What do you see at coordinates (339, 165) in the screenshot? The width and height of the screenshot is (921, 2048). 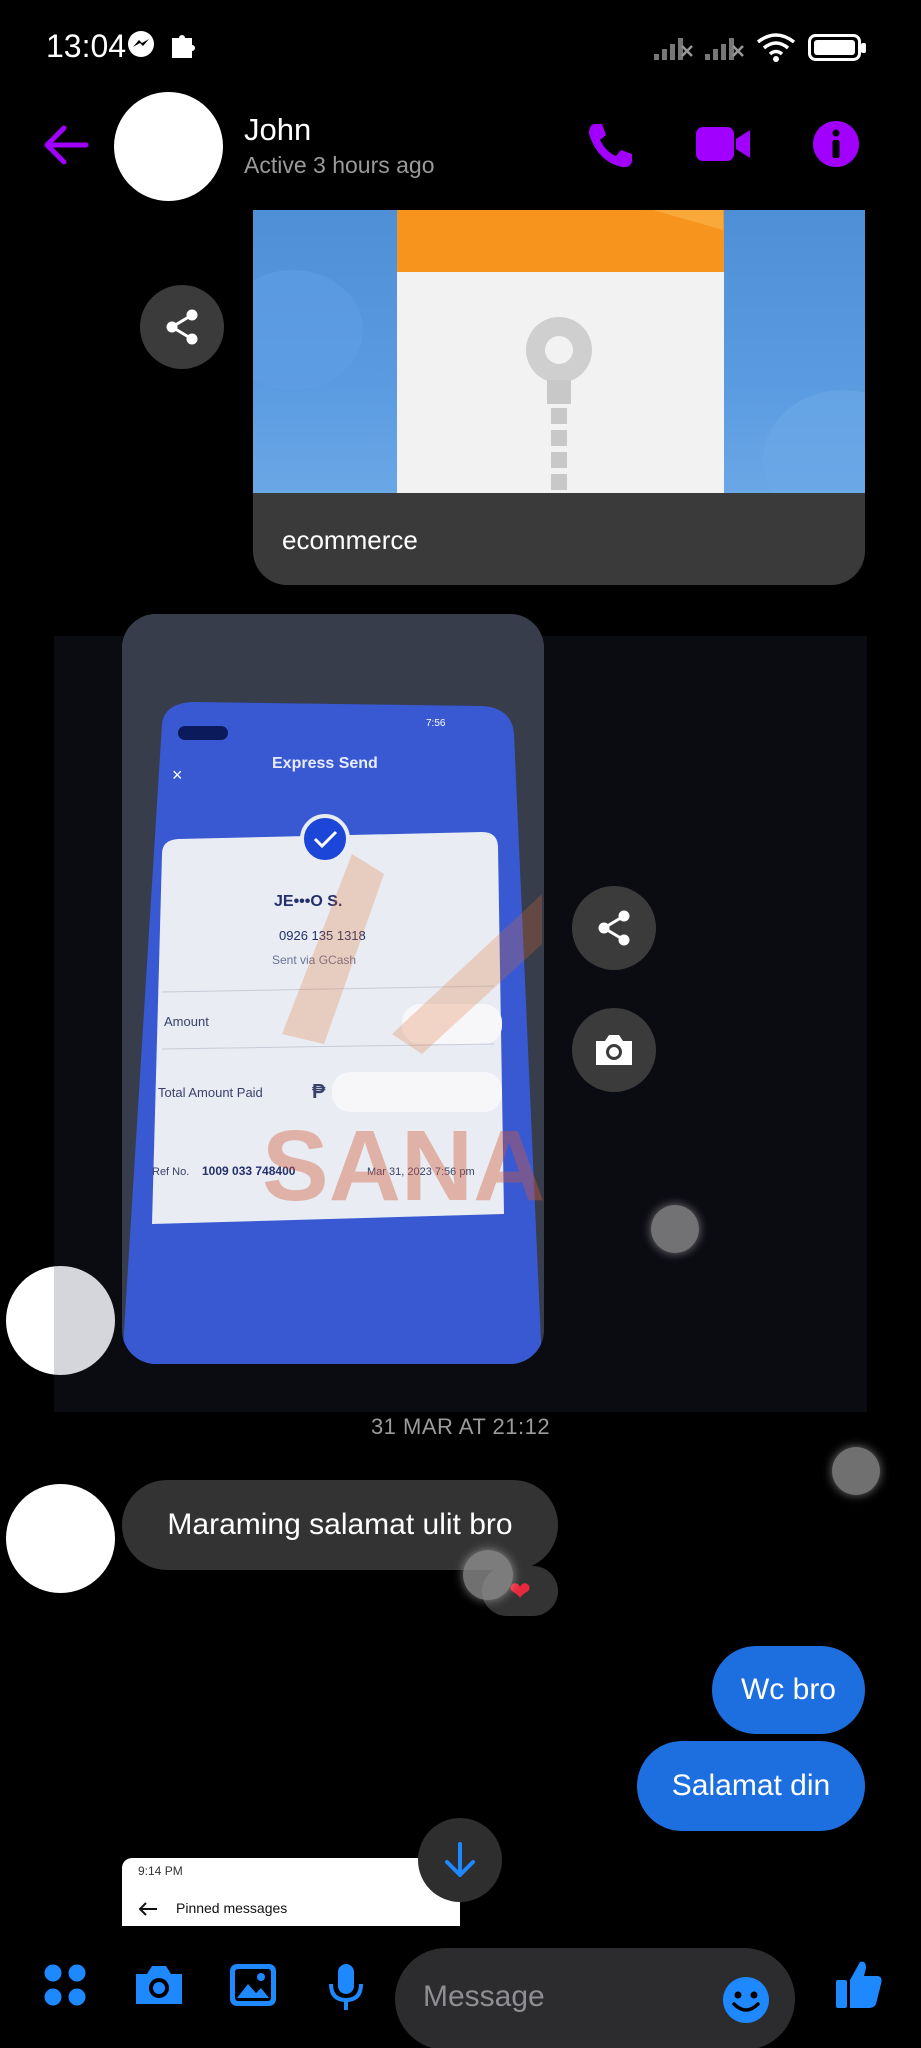 I see `contact-status: Active 3 hours ago` at bounding box center [339, 165].